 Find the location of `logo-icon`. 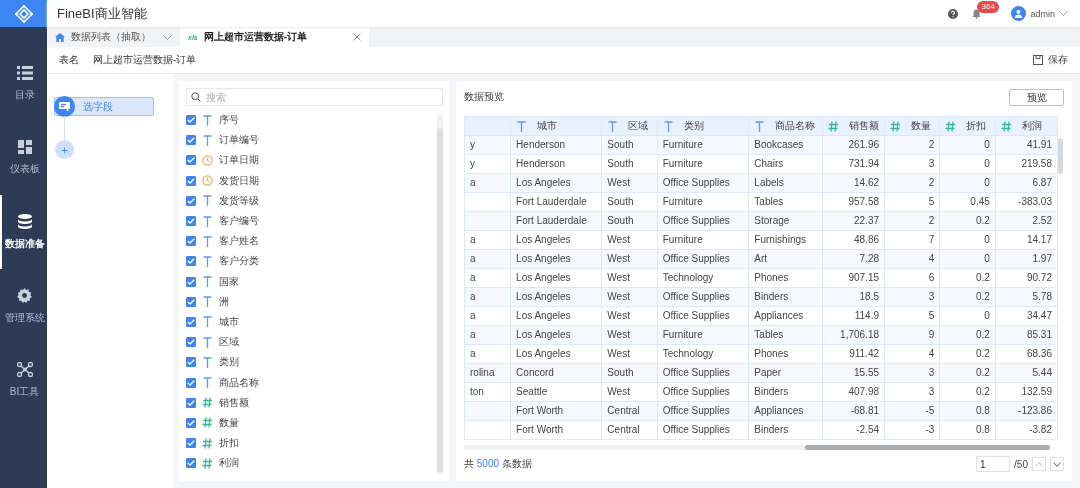

logo-icon is located at coordinates (23, 13).